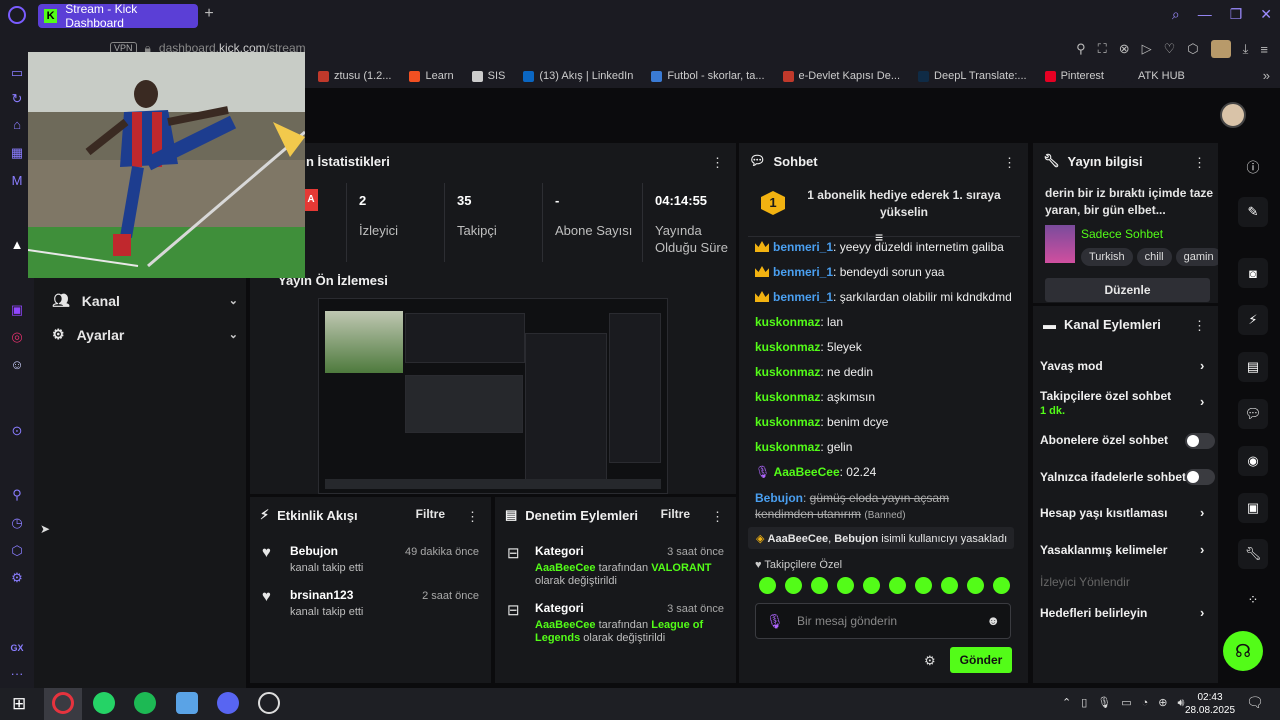 The width and height of the screenshot is (1280, 720). Describe the element at coordinates (1210, 704) in the screenshot. I see `clock: 02:43 28.08.2025` at that location.